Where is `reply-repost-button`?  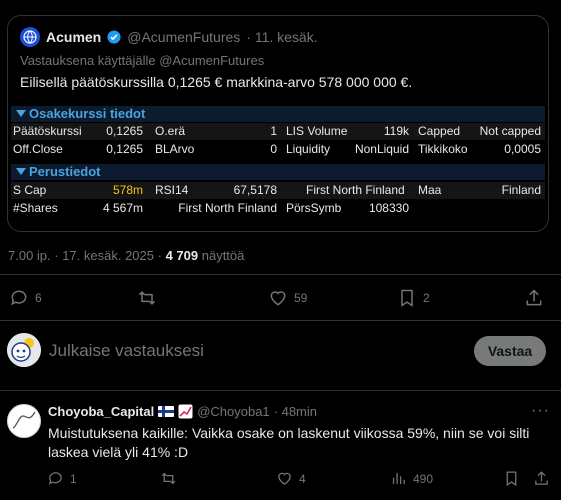 reply-repost-button is located at coordinates (168, 478).